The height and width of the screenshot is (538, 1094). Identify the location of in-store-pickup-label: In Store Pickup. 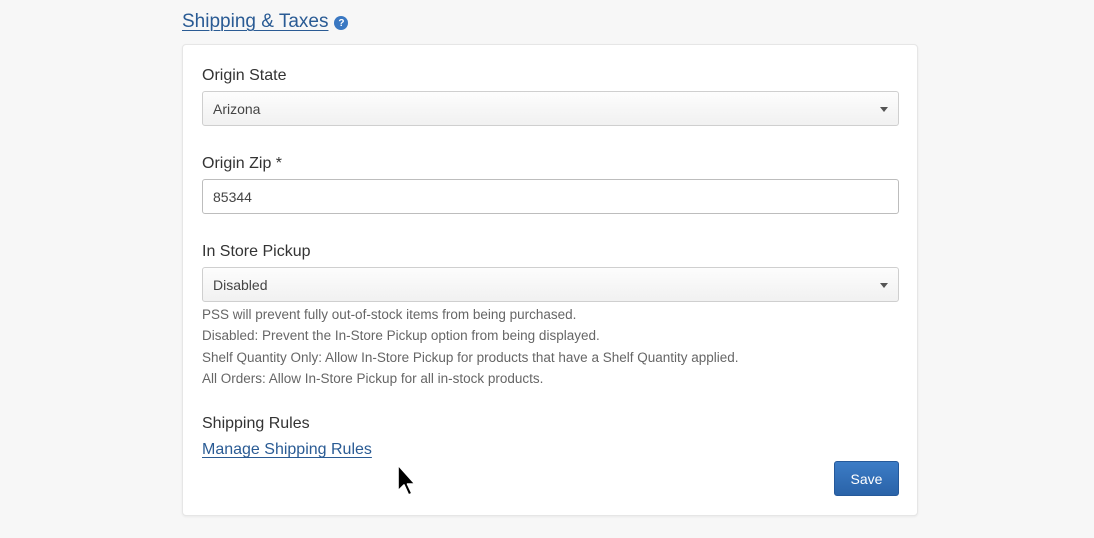
(256, 251).